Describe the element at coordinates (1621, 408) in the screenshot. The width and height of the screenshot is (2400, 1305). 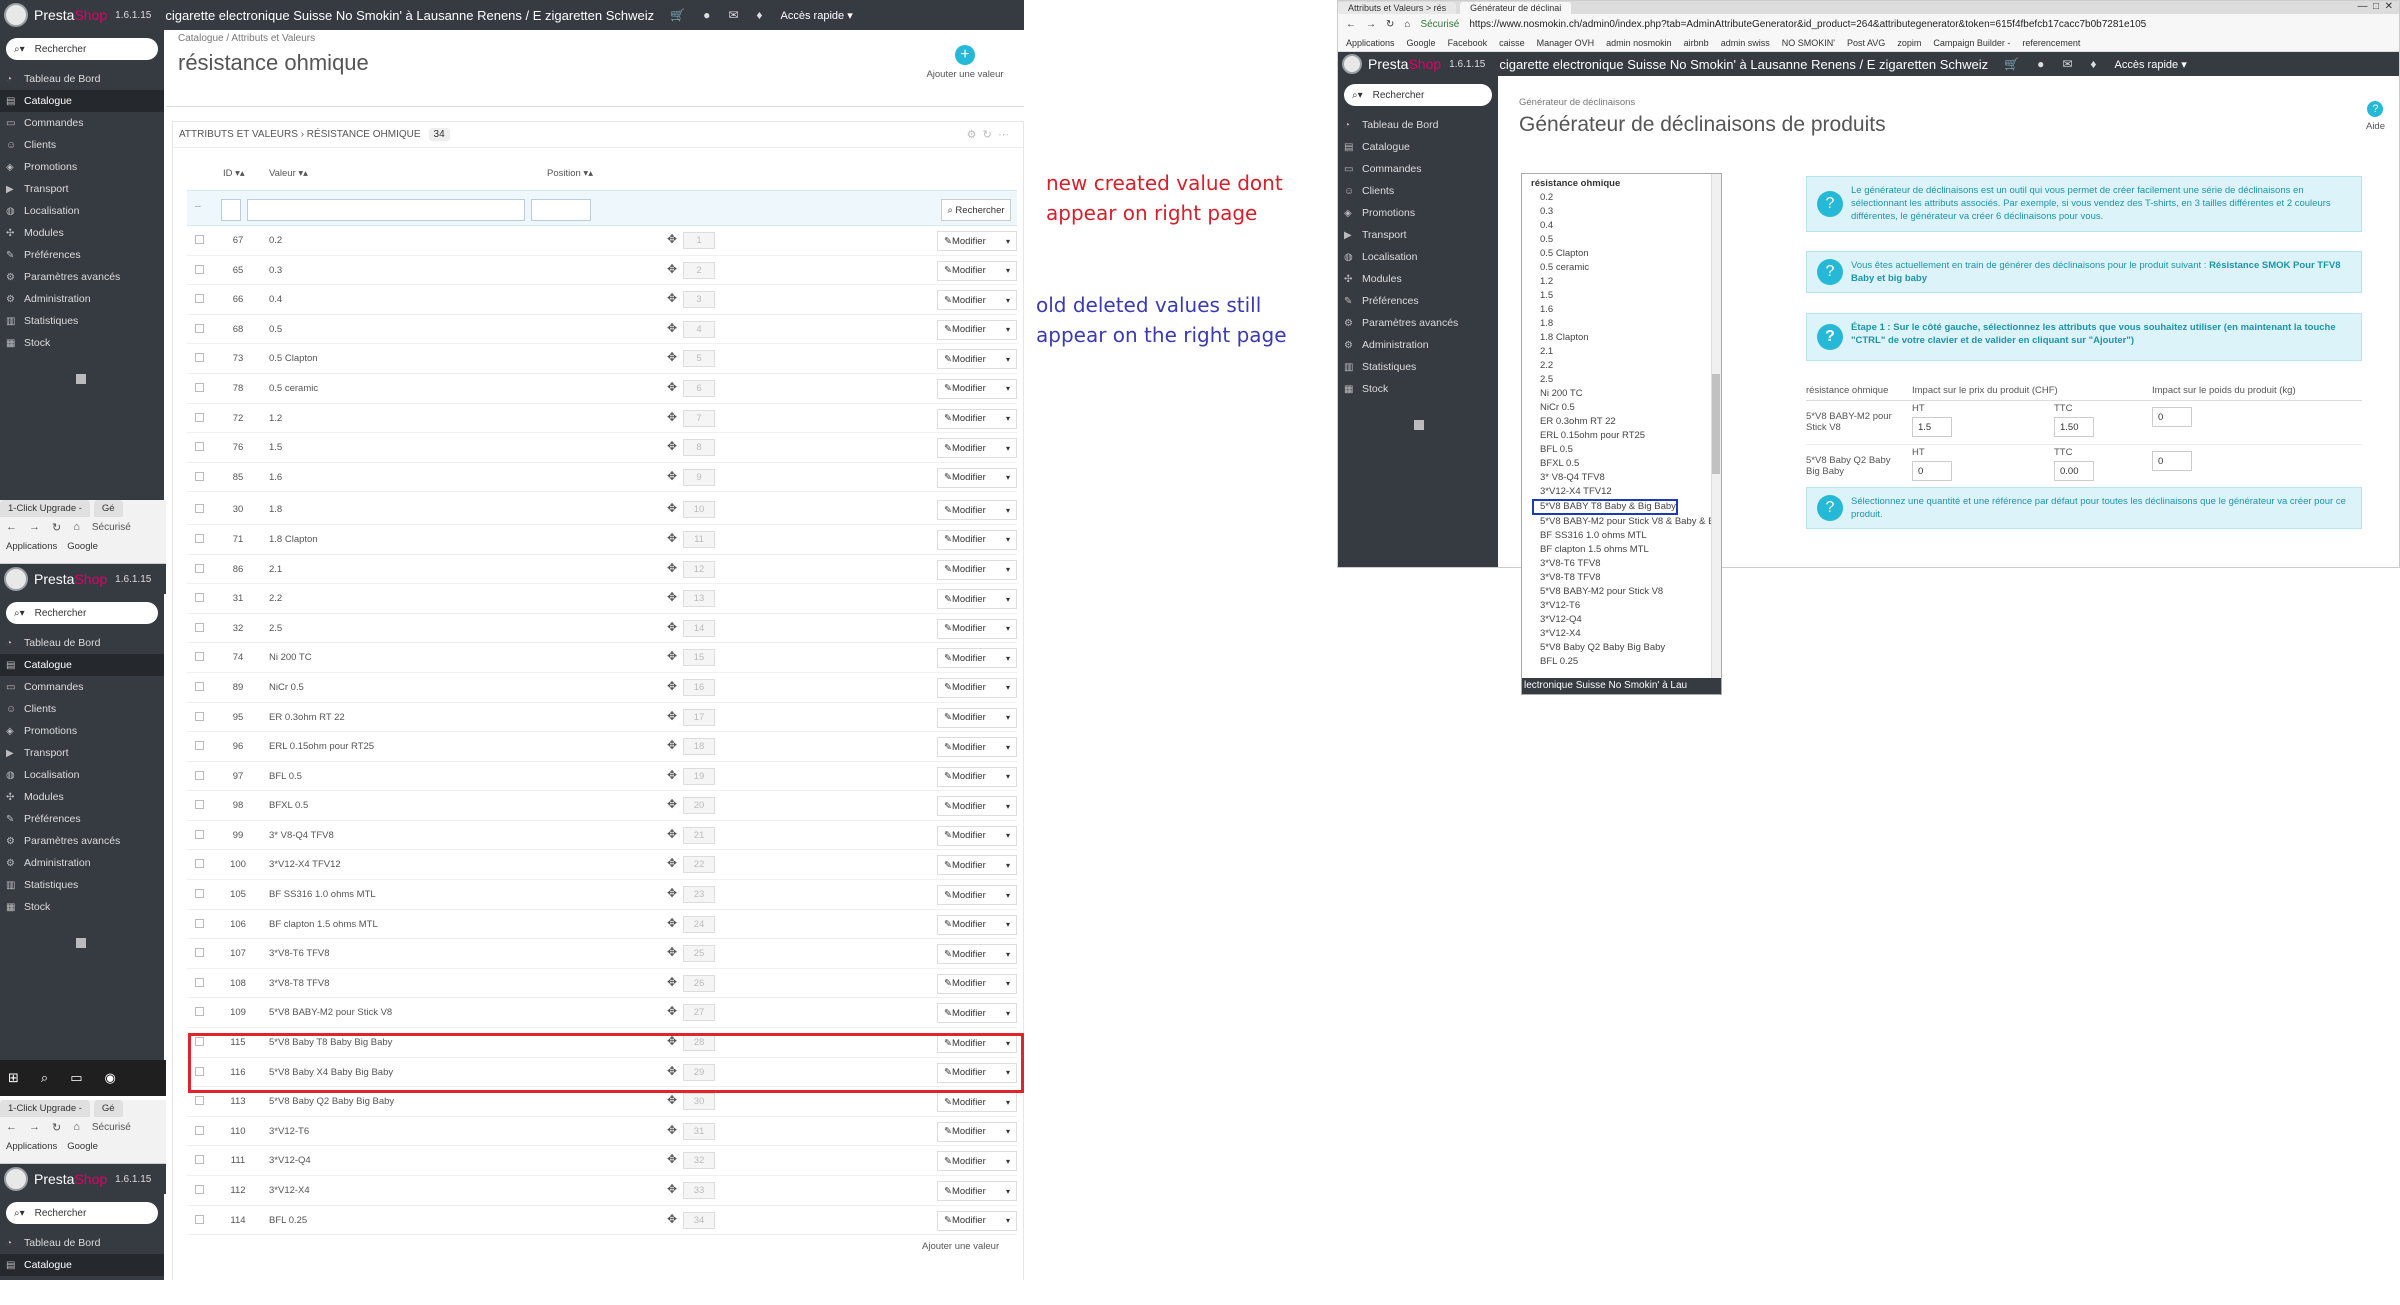
I see `listbox-option: NiCr 0.5` at that location.